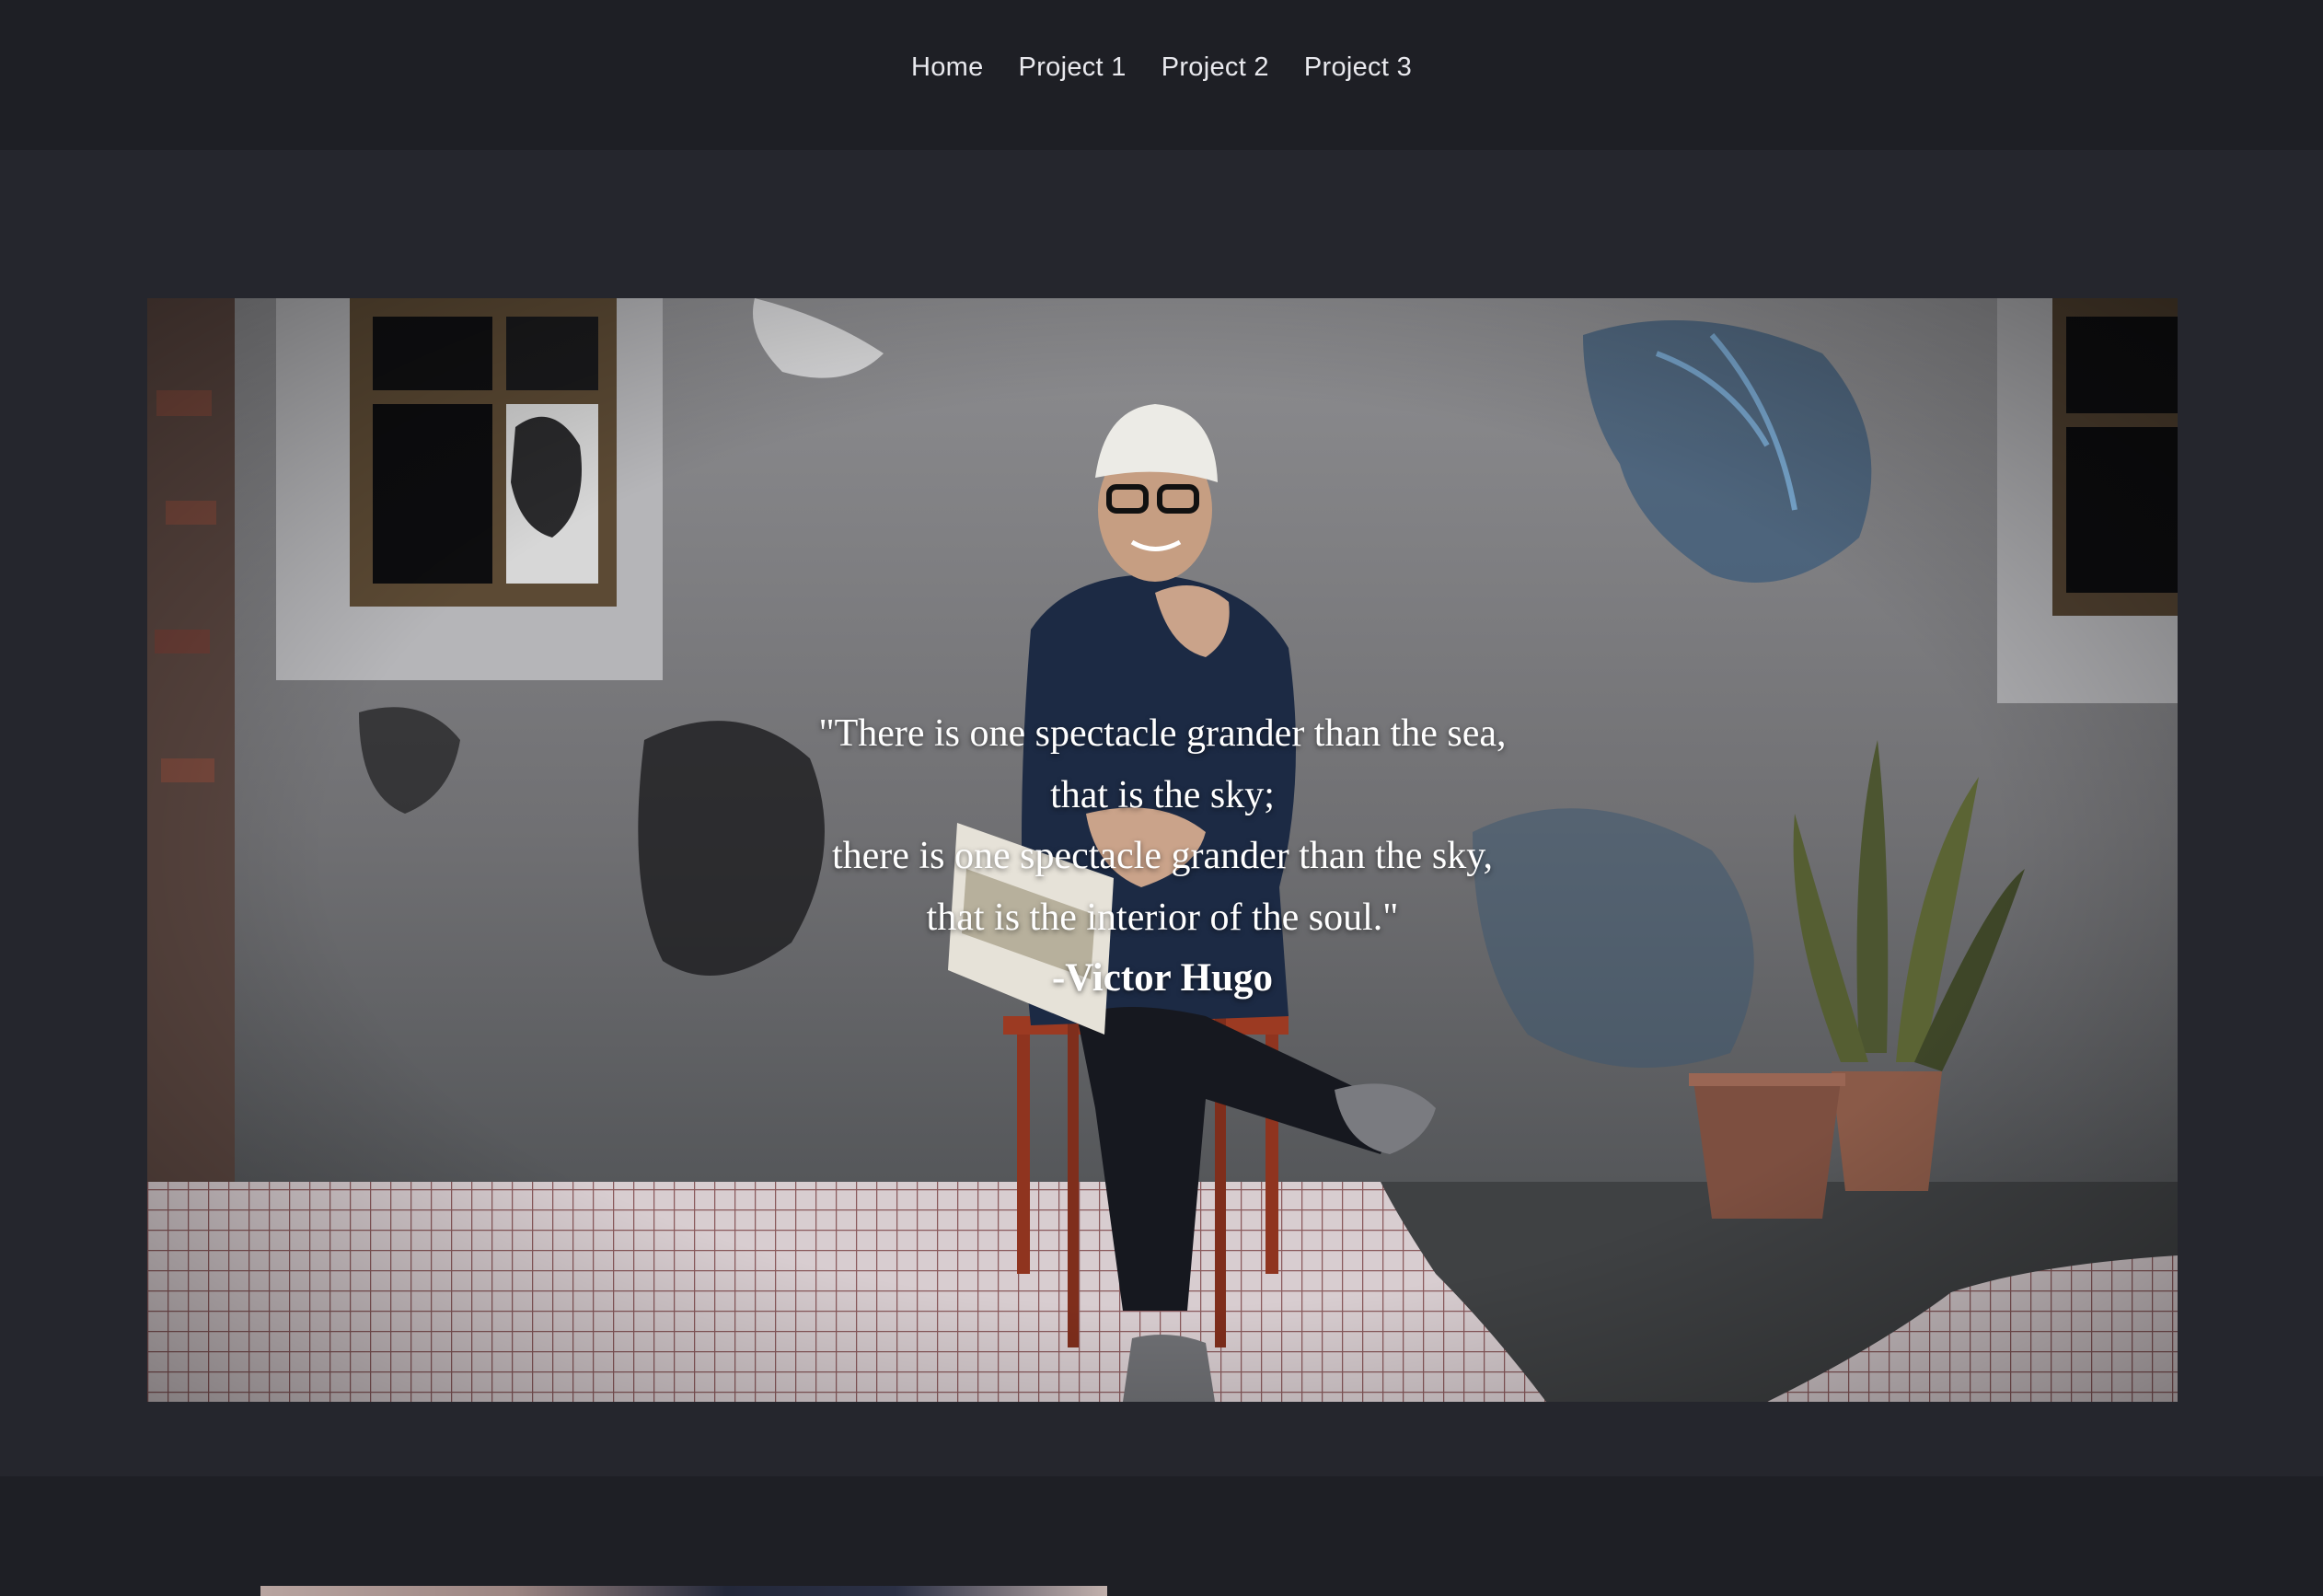 The image size is (2323, 1596). I want to click on project-thumbnail, so click(684, 1591).